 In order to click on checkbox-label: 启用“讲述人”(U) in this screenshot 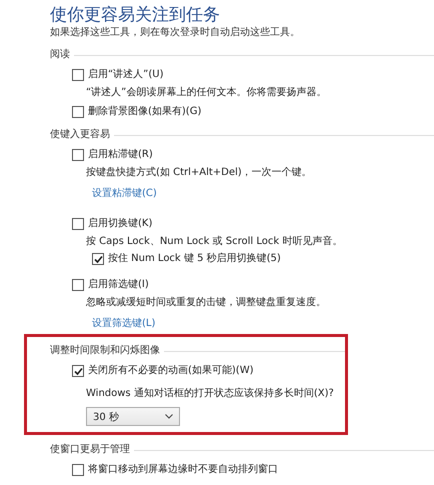, I will do `click(126, 75)`.